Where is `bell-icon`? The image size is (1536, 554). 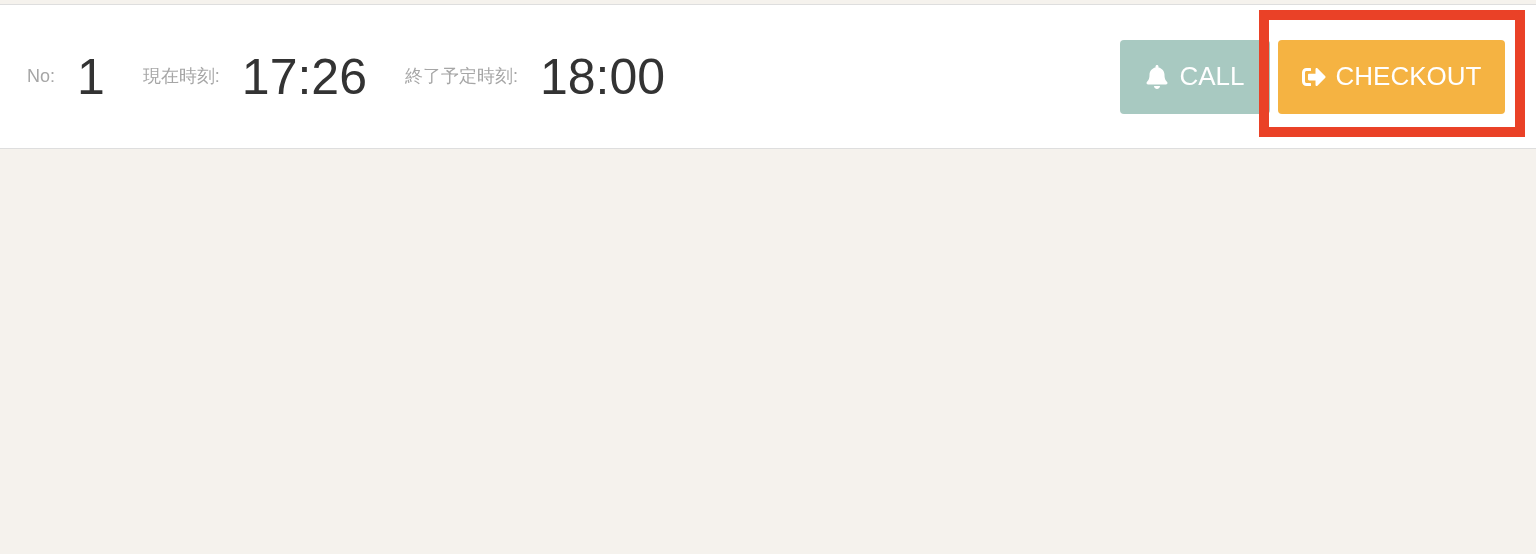 bell-icon is located at coordinates (1157, 76).